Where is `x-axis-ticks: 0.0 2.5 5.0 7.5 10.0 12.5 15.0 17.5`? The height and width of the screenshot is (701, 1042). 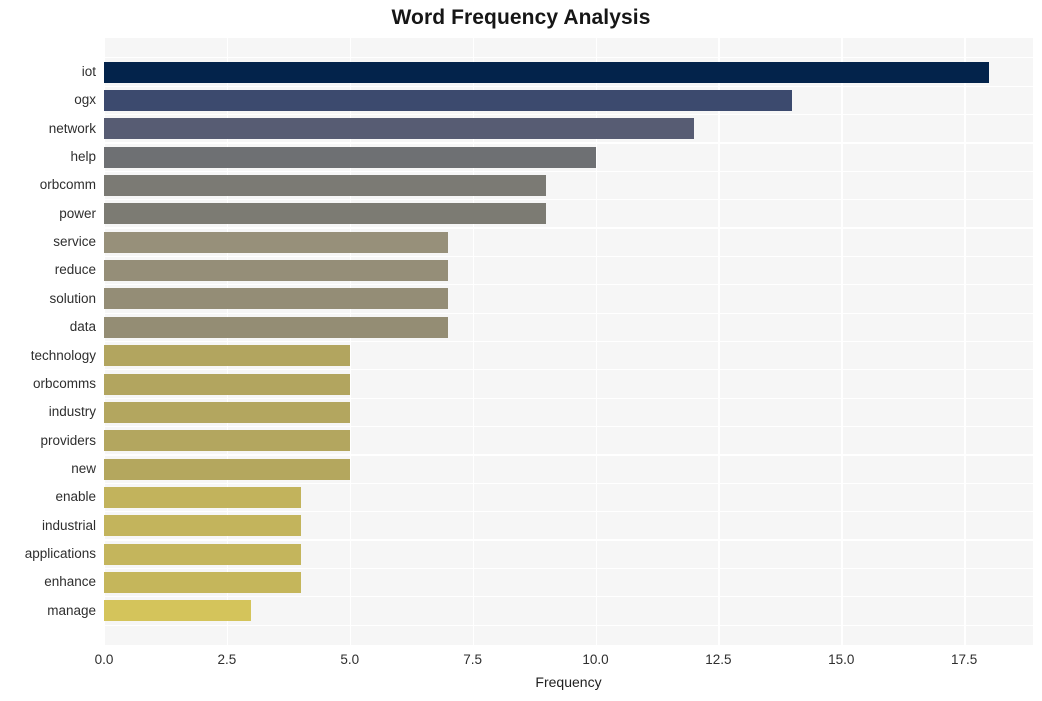 x-axis-ticks: 0.0 2.5 5.0 7.5 10.0 12.5 15.0 17.5 is located at coordinates (564, 658).